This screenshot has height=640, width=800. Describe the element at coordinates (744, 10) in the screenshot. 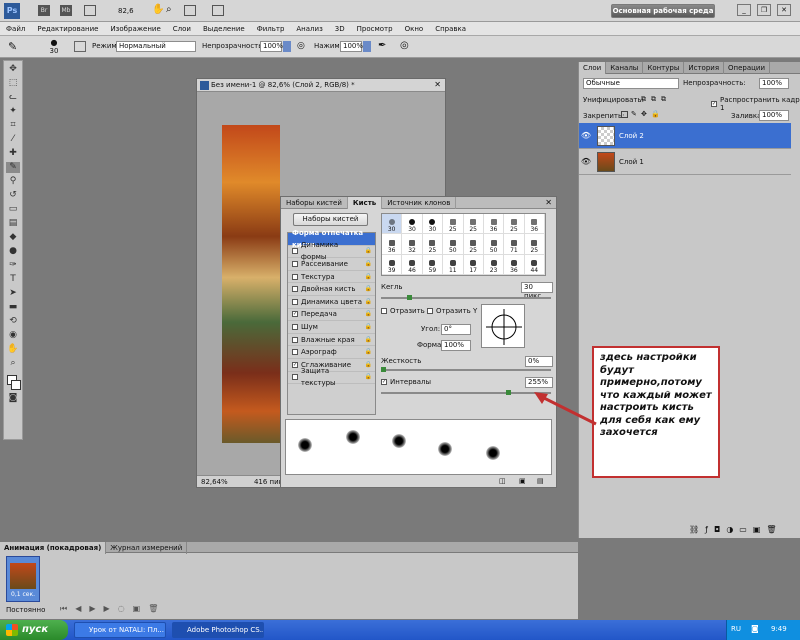

I see `minimize-button: _` at that location.